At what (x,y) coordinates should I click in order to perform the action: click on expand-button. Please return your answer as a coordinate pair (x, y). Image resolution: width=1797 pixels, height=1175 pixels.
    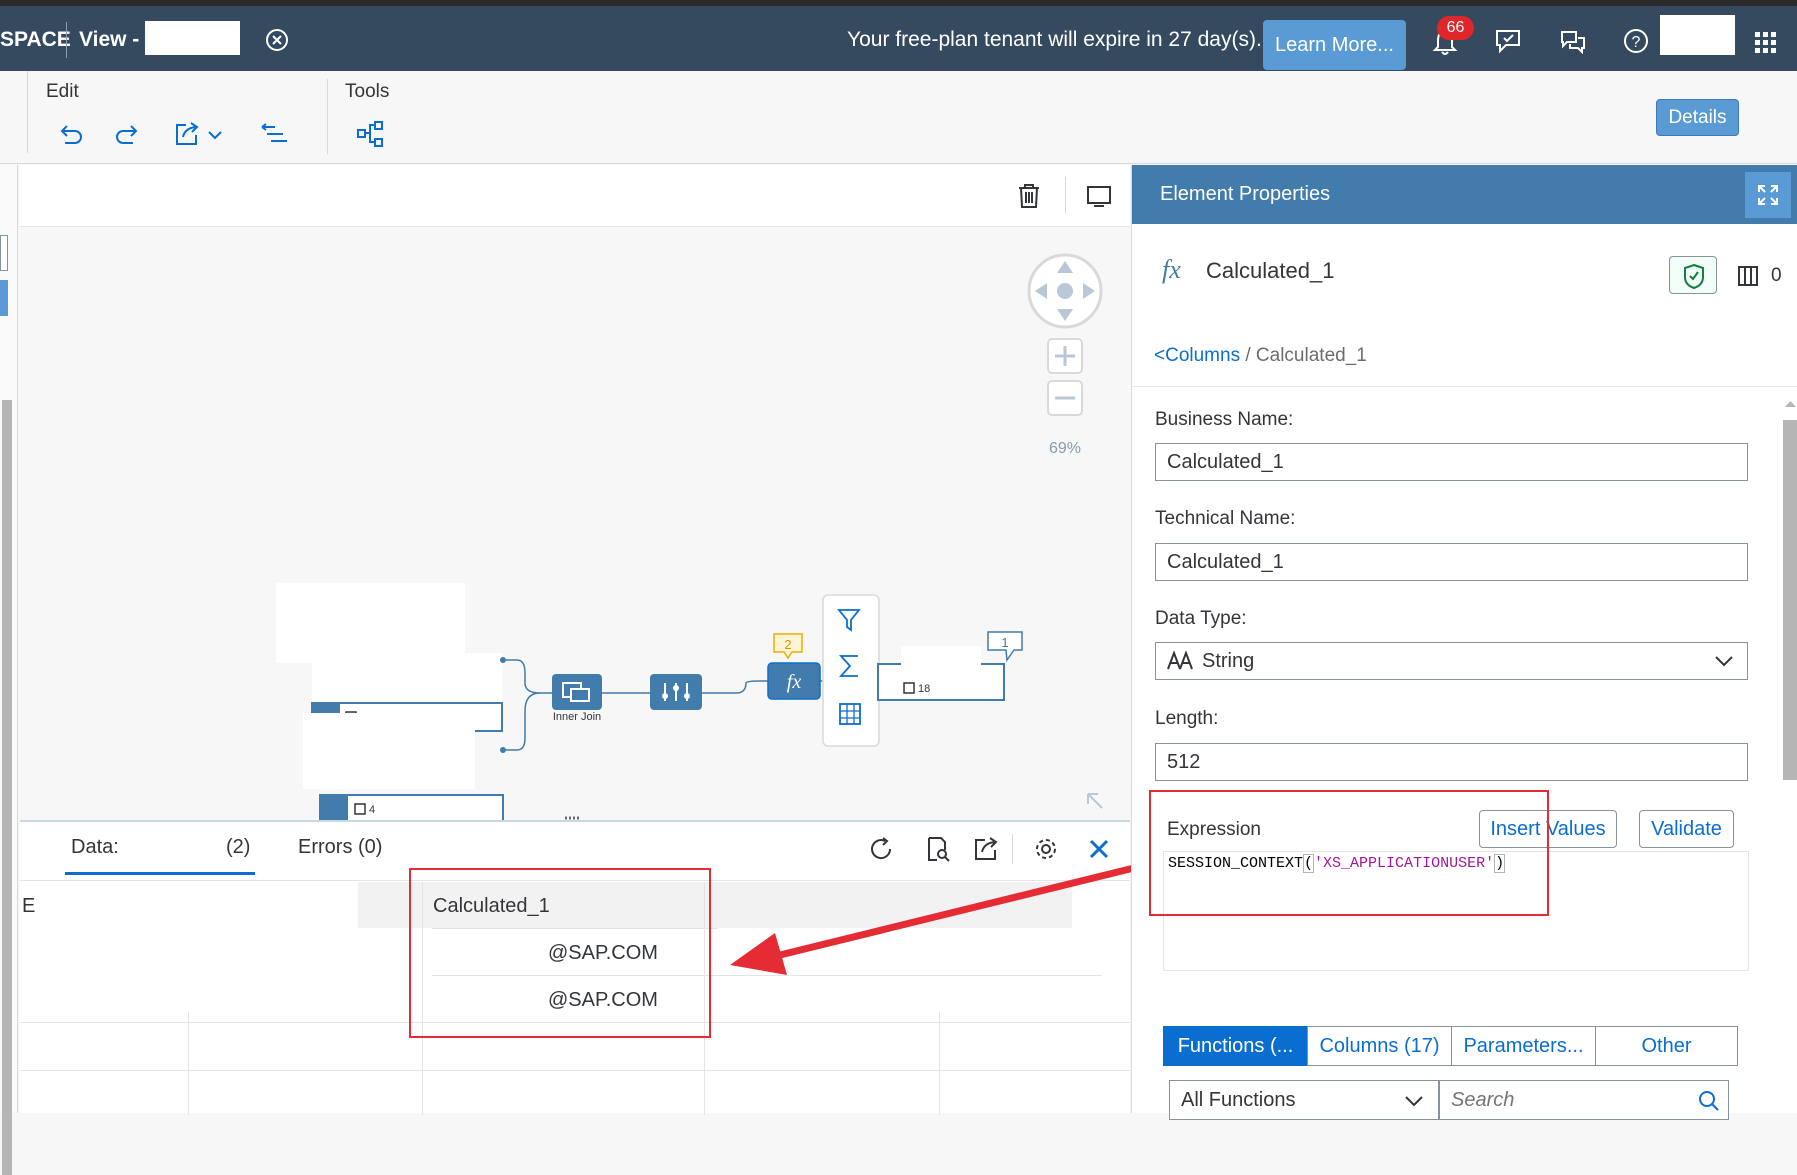
    Looking at the image, I should click on (1768, 195).